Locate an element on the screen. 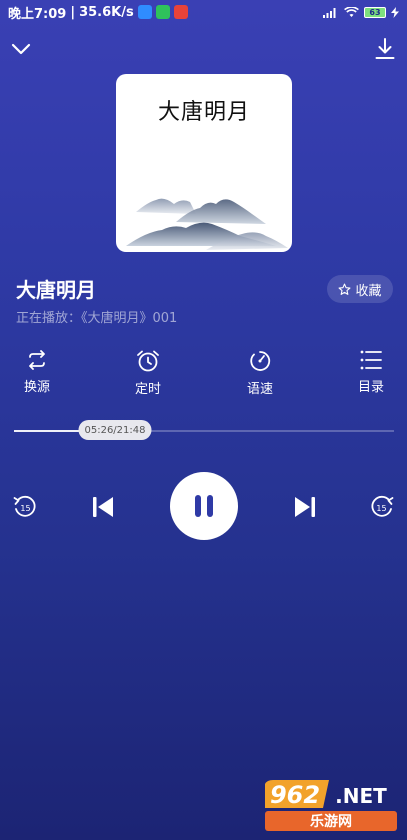  wifi-icon is located at coordinates (351, 11).